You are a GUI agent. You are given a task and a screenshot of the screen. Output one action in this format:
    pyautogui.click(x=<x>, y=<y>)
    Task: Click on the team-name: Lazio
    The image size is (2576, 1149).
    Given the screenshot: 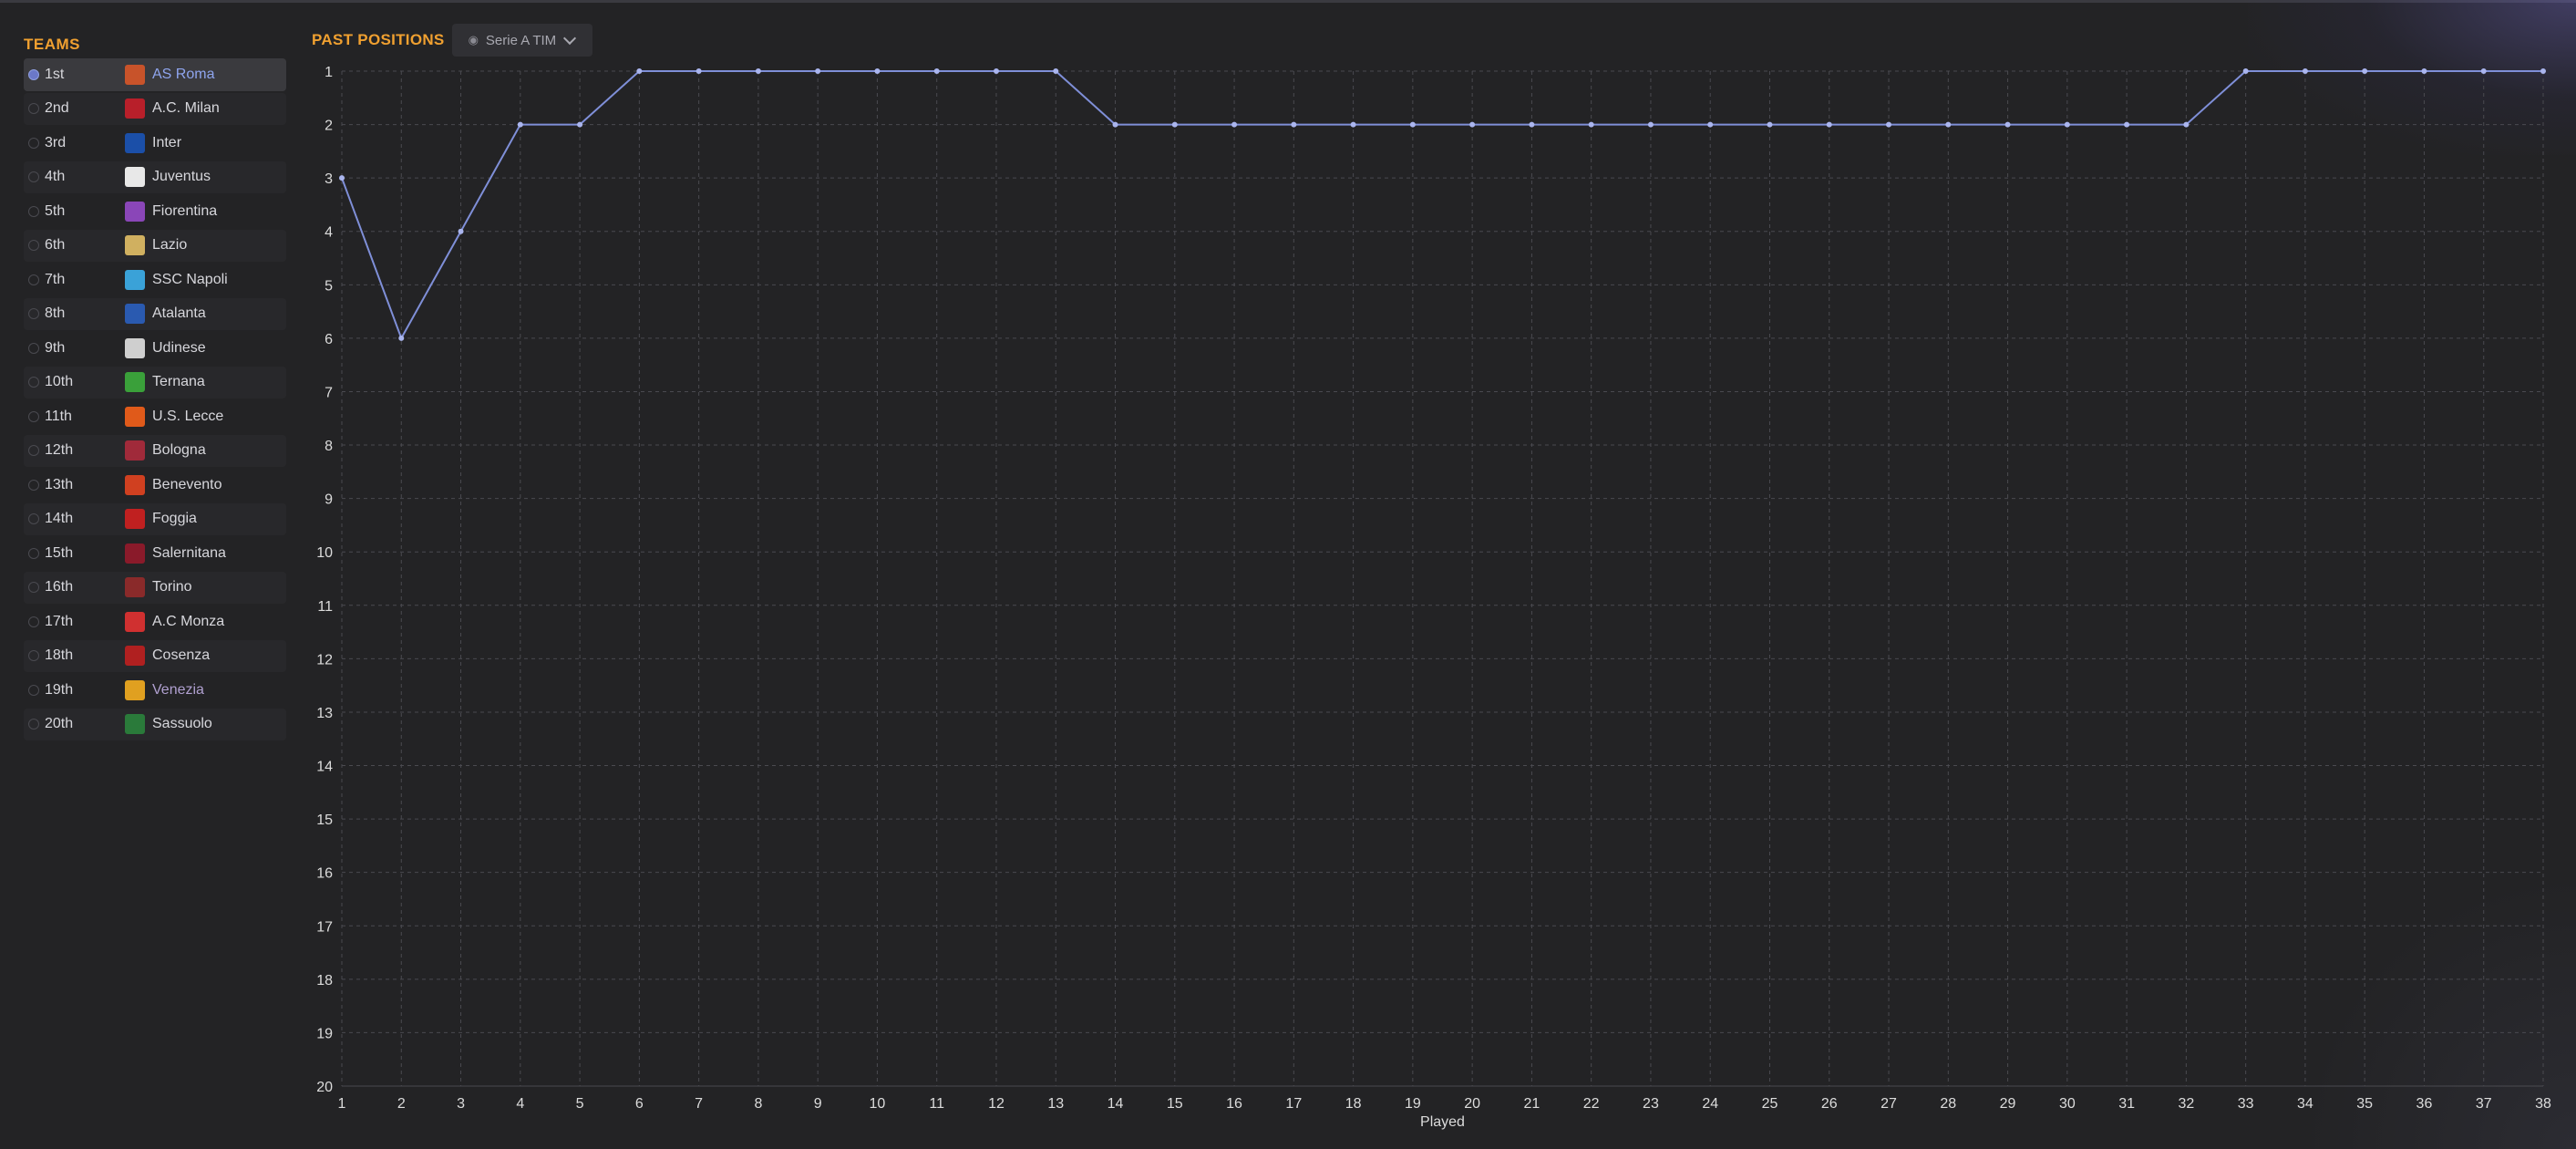 What is the action you would take?
    pyautogui.click(x=169, y=245)
    